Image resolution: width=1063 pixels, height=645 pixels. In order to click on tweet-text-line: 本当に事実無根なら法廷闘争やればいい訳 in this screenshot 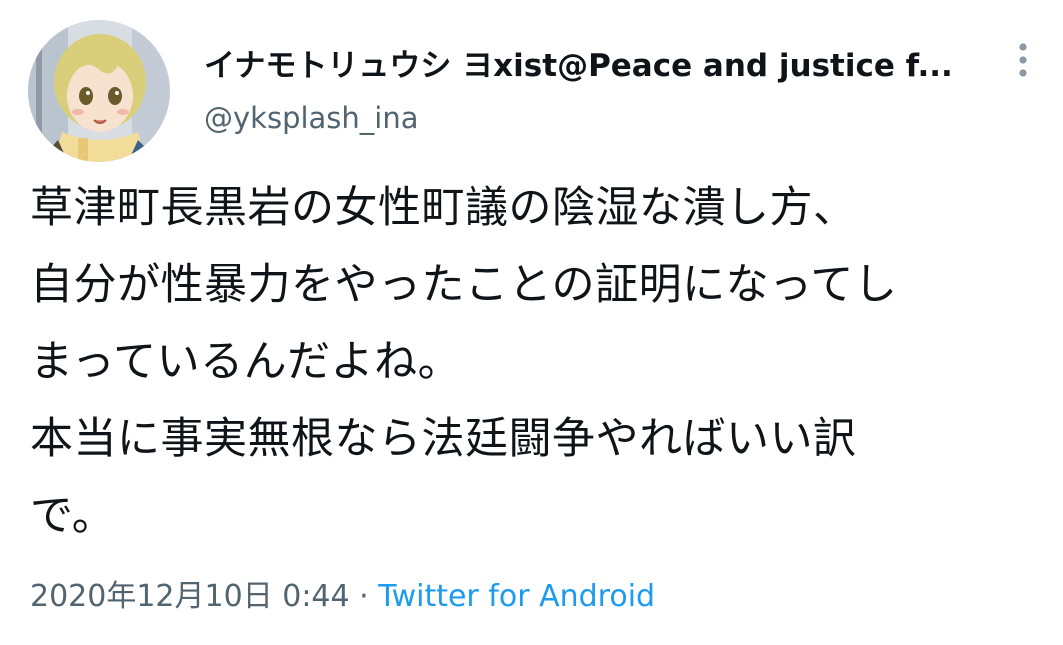, I will do `click(443, 439)`.